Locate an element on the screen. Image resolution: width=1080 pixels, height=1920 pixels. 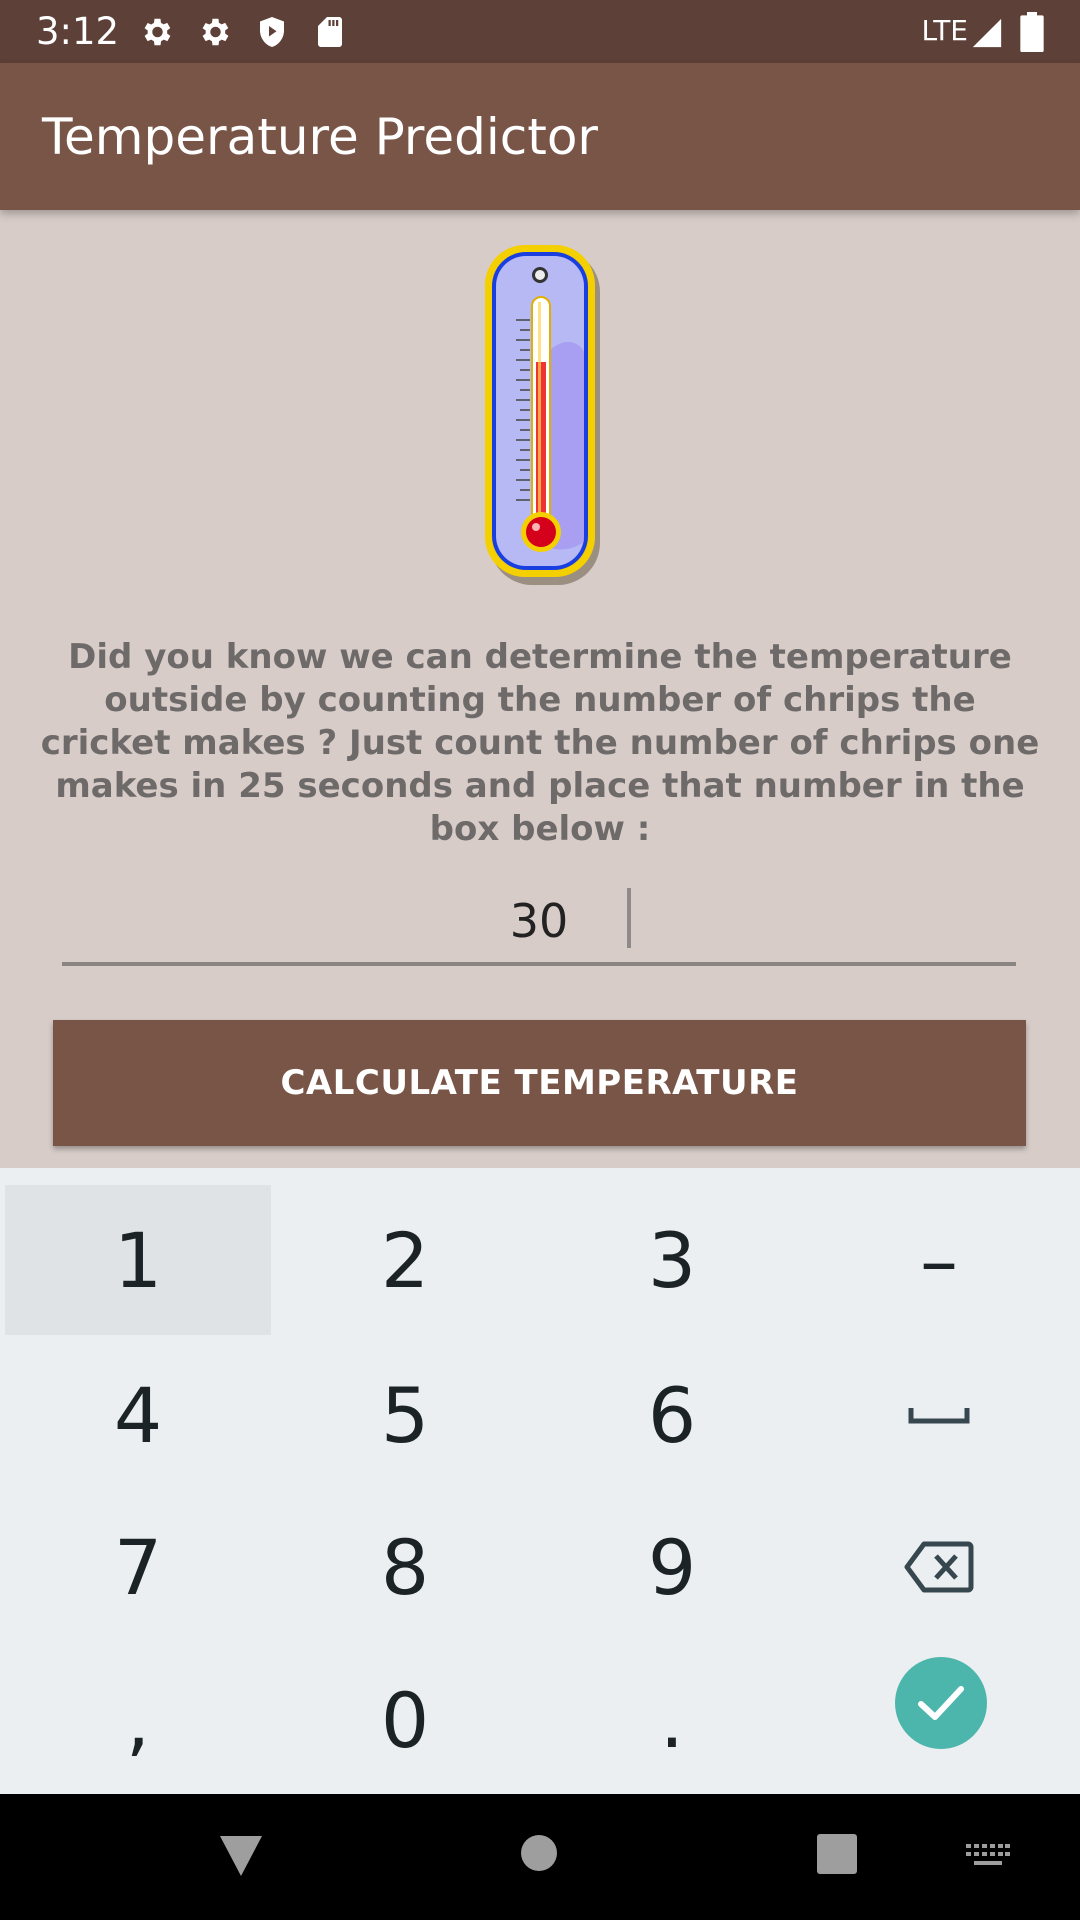
key-minus: – is located at coordinates (939, 1260).